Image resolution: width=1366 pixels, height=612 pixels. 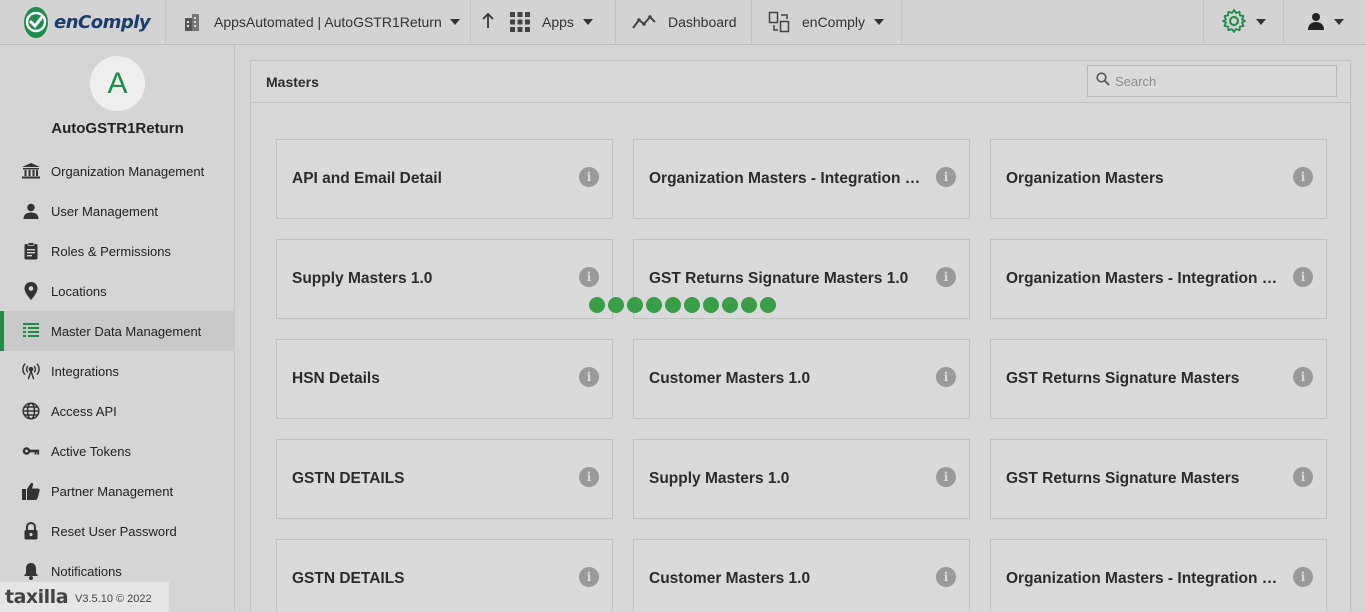 What do you see at coordinates (31, 411) in the screenshot?
I see `globe-icon` at bounding box center [31, 411].